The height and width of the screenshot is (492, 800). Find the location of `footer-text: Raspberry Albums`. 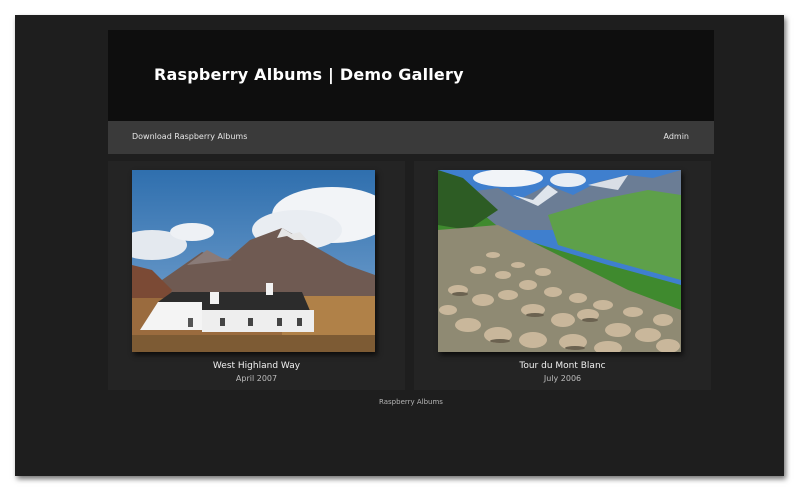

footer-text: Raspberry Albums is located at coordinates (411, 402).